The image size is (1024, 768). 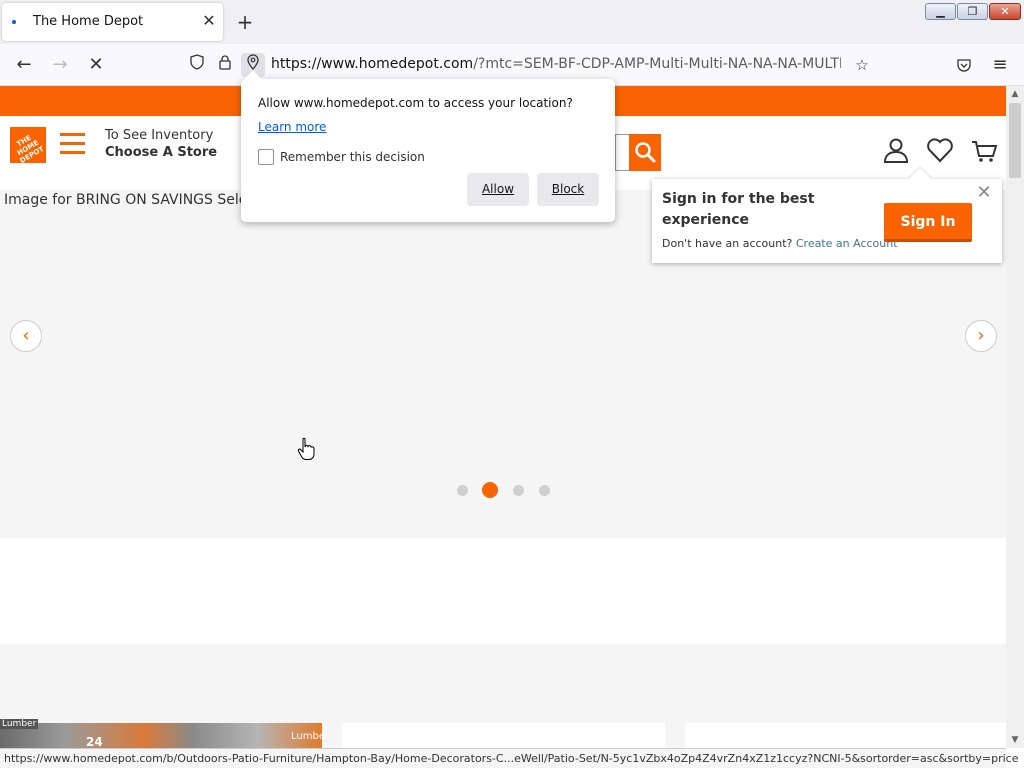 I want to click on store-prompt: To See Inventory, so click(x=159, y=135).